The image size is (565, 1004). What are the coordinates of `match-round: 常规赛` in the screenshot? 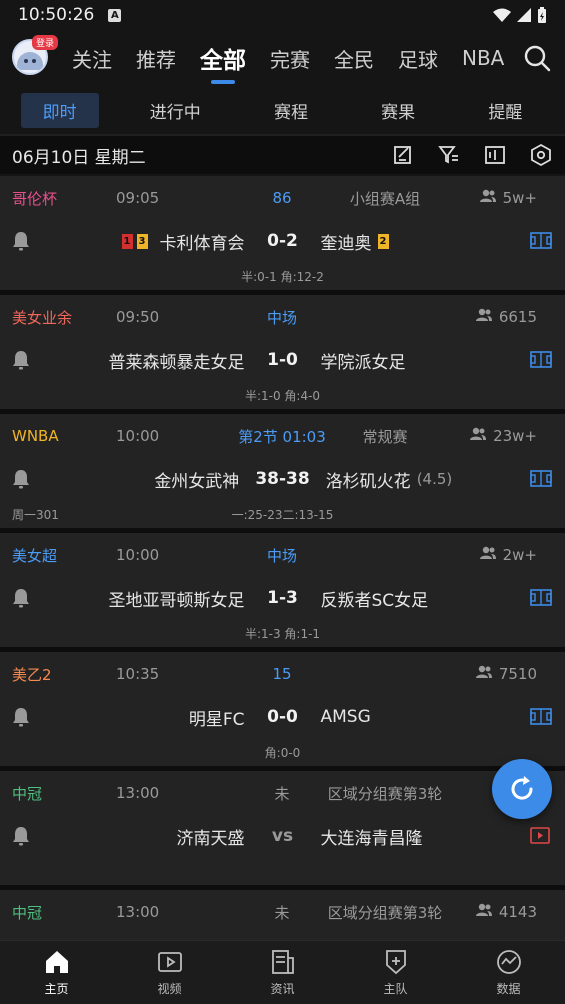 It's located at (385, 436).